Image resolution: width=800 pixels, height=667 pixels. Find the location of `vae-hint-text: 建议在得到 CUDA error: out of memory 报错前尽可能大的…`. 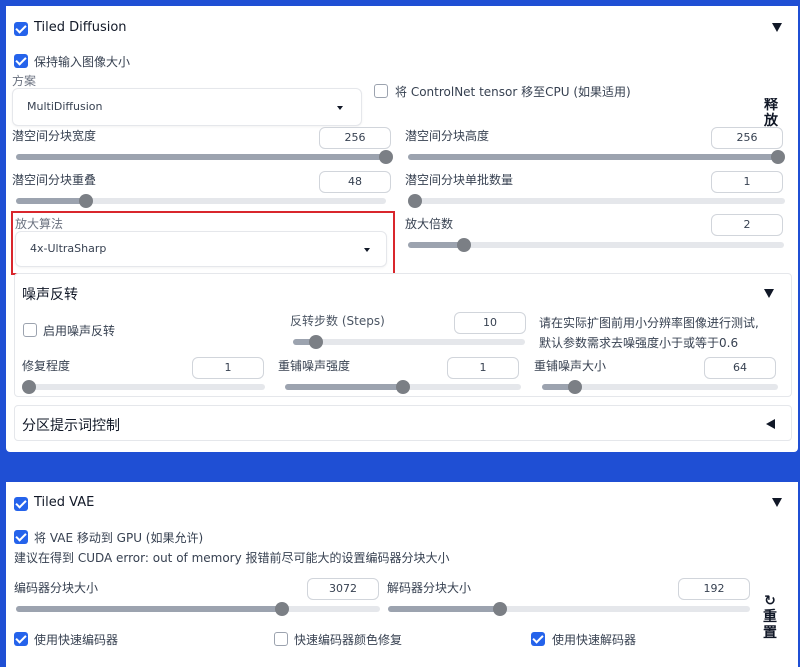

vae-hint-text: 建议在得到 CUDA error: out of memory 报错前尽可能大的… is located at coordinates (232, 558).